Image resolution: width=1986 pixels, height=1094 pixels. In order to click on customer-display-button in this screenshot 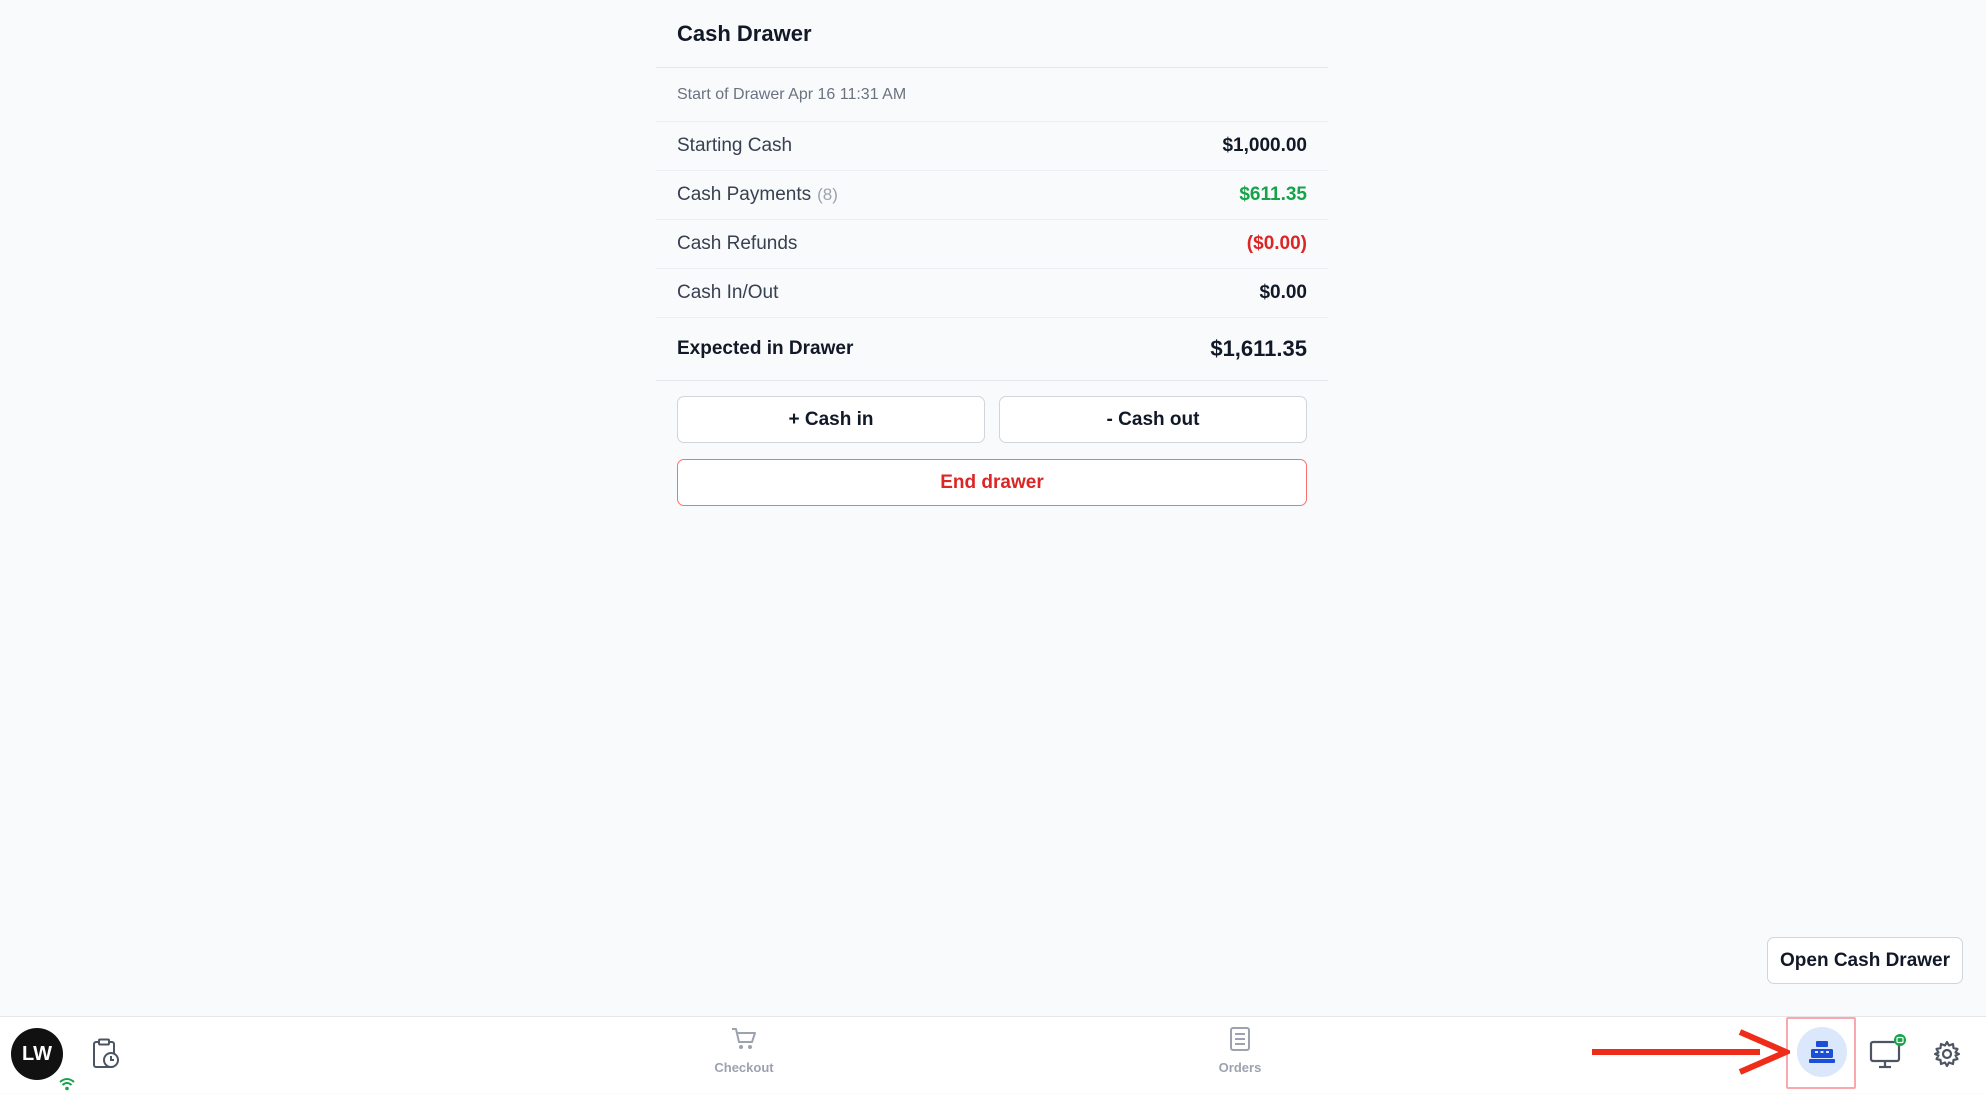, I will do `click(1888, 1053)`.